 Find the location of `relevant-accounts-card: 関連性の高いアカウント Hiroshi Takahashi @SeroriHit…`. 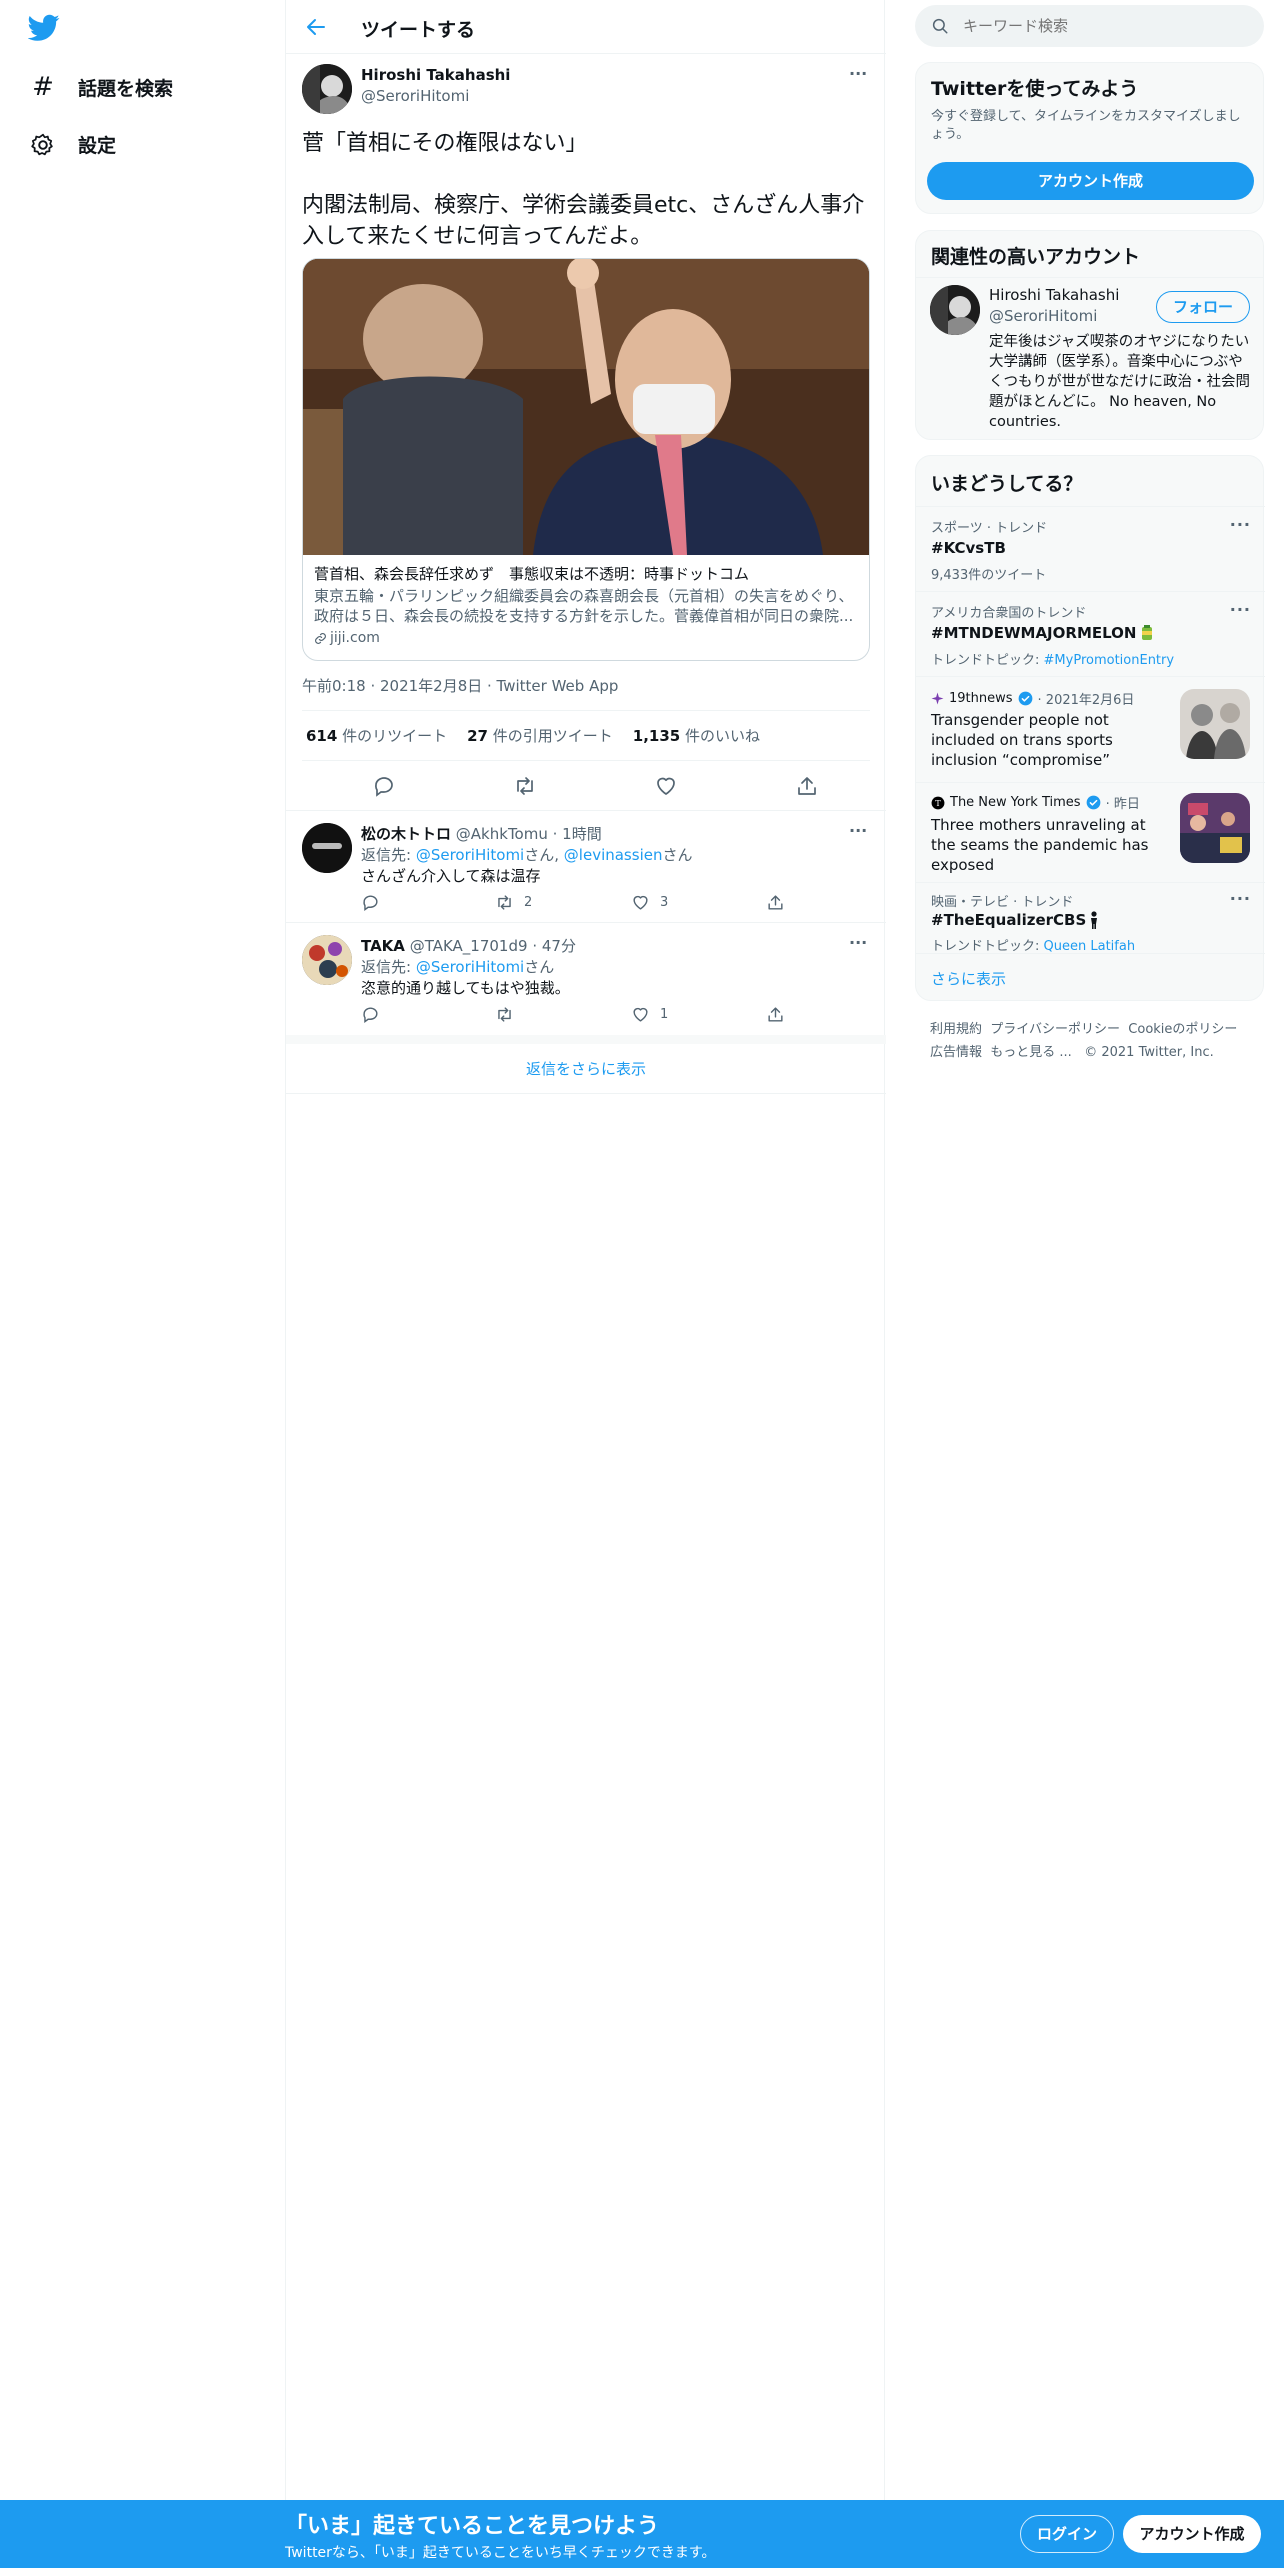

relevant-accounts-card: 関連性の高いアカウント Hiroshi Takahashi @SeroriHit… is located at coordinates (1089, 335).